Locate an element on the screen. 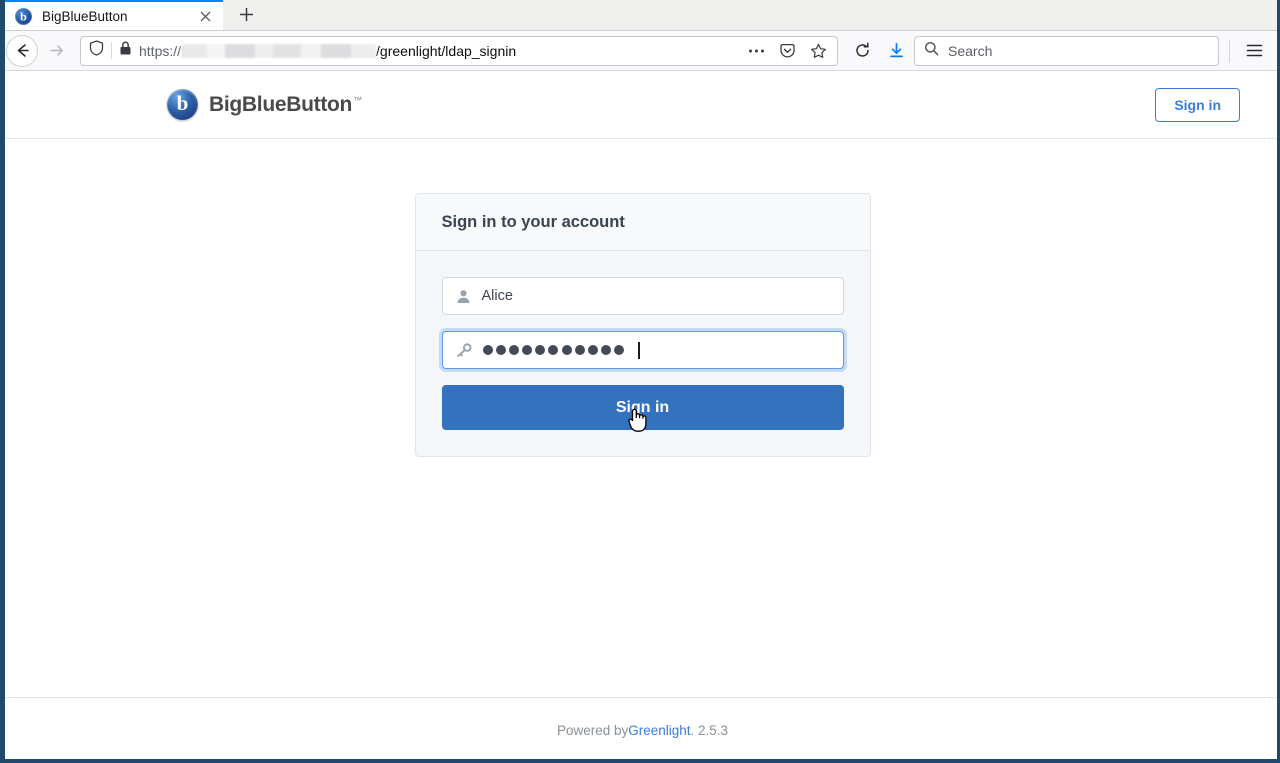  page-actions-ellipsis-icon is located at coordinates (756, 51).